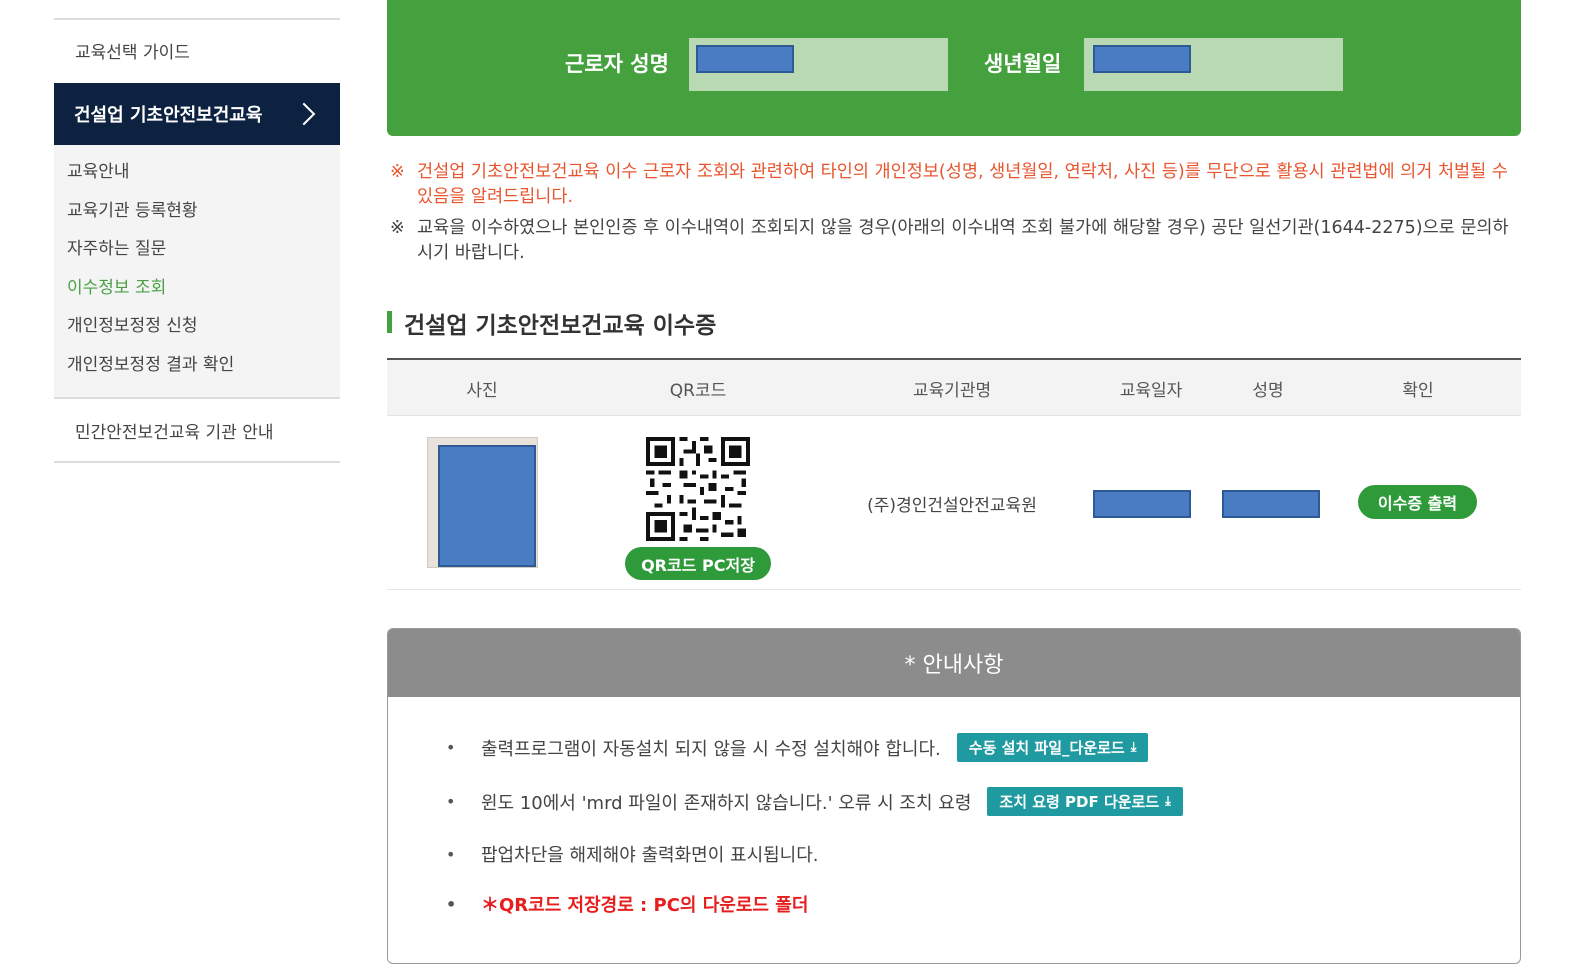  What do you see at coordinates (168, 115) in the screenshot?
I see `sidebar-active-label: 건설업 기초안전보건교육` at bounding box center [168, 115].